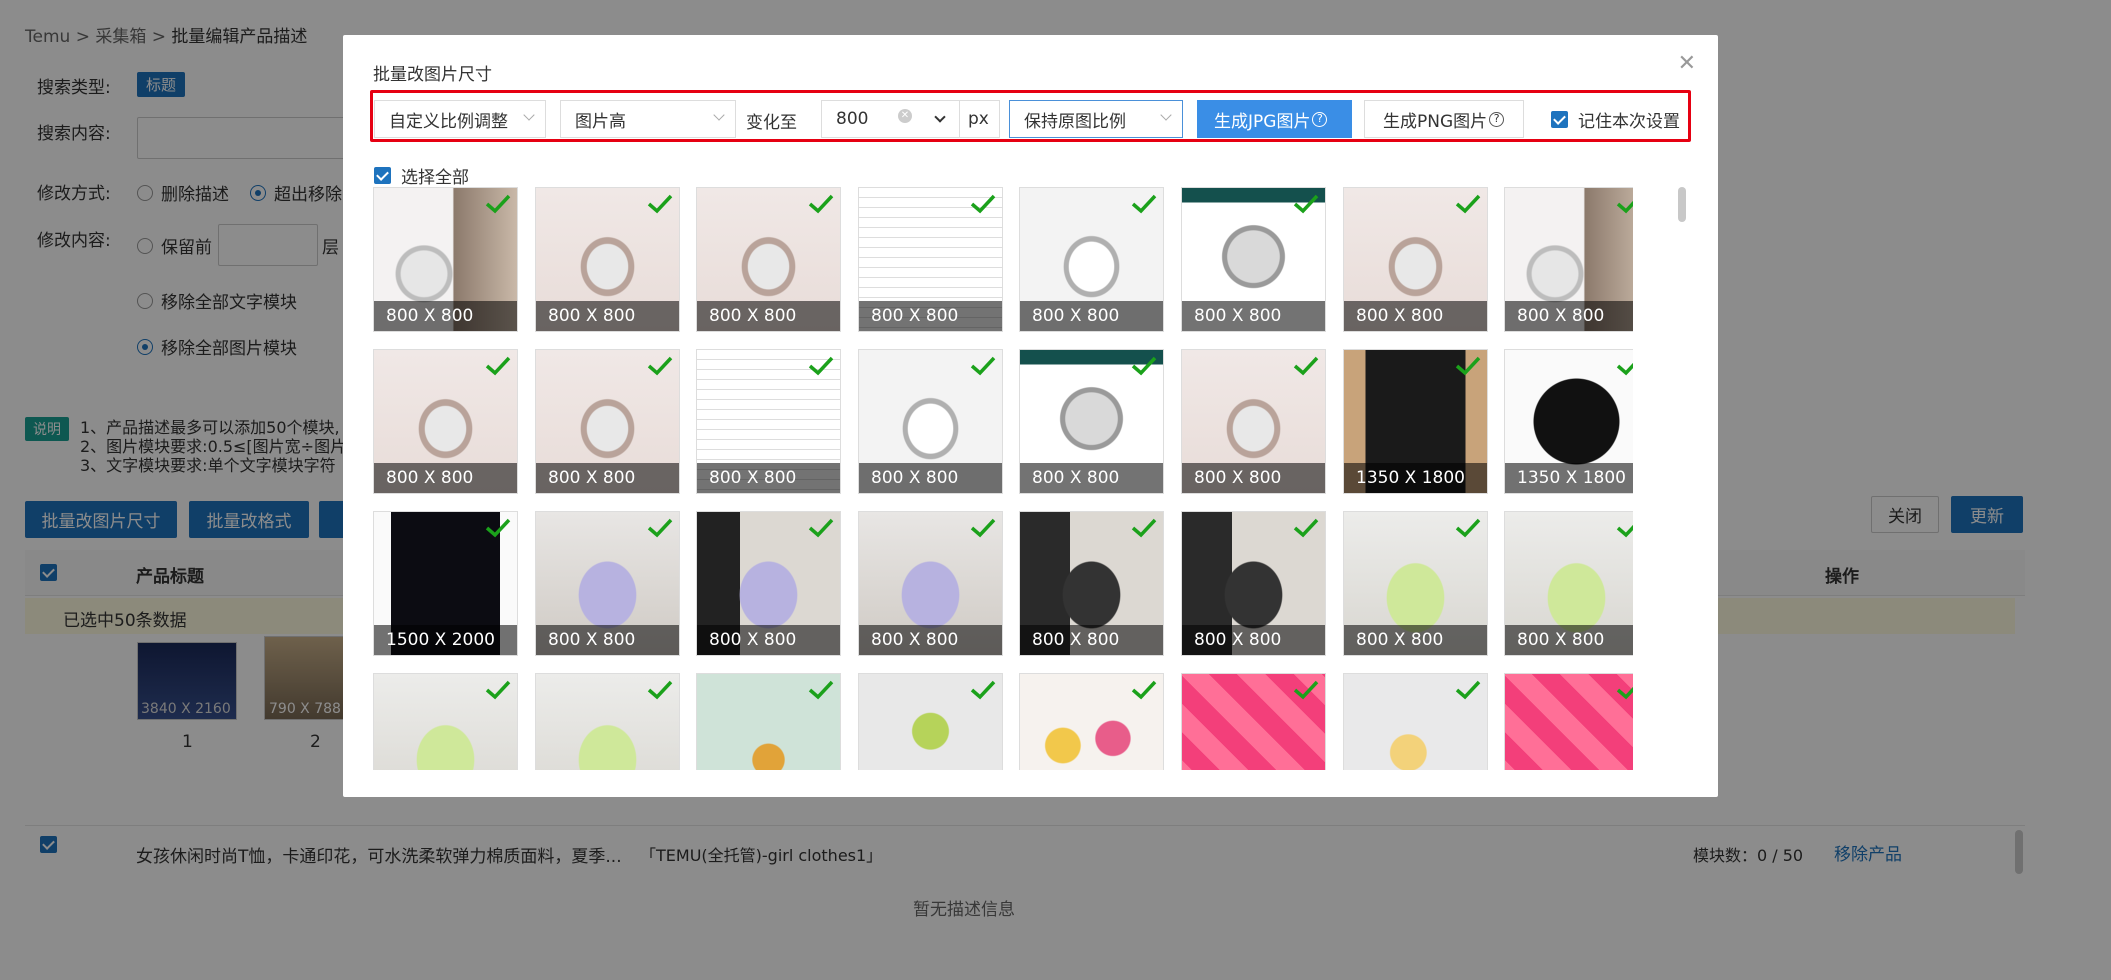  Describe the element at coordinates (852, 119) in the screenshot. I see `size-value: 800` at that location.